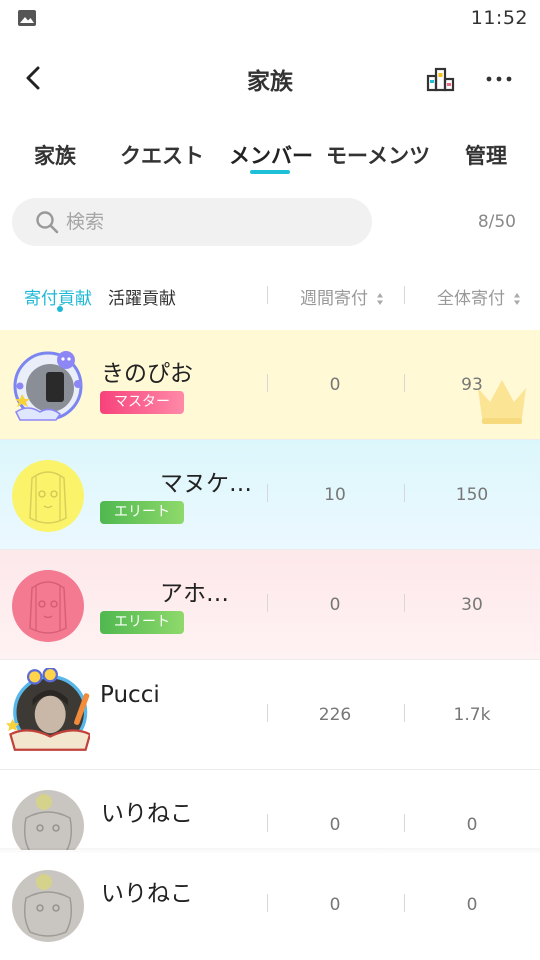 Image resolution: width=540 pixels, height=960 pixels. What do you see at coordinates (270, 82) in the screenshot?
I see `page-title: 家族` at bounding box center [270, 82].